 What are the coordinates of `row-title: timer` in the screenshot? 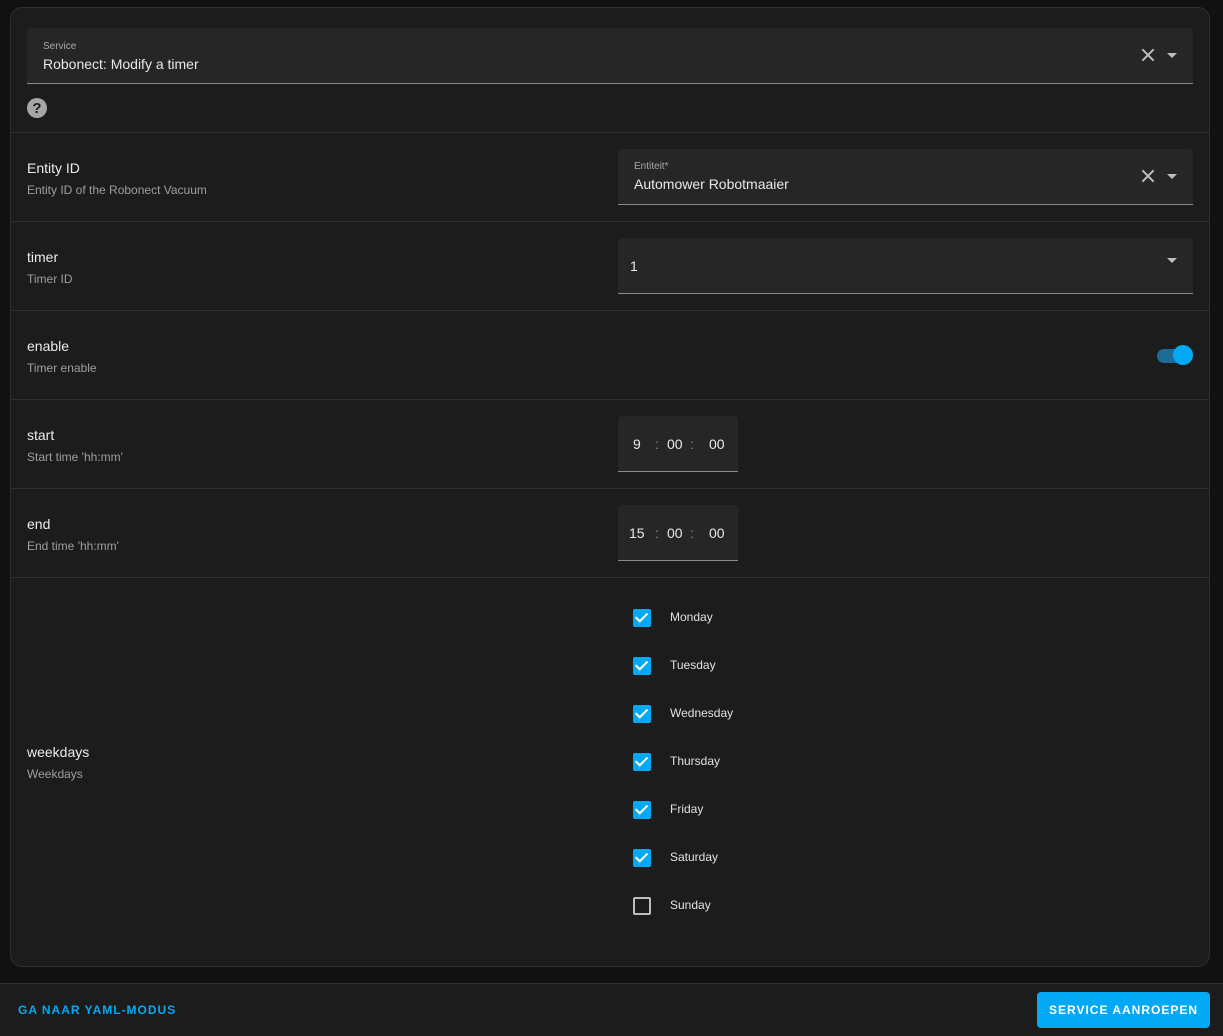 It's located at (43, 257).